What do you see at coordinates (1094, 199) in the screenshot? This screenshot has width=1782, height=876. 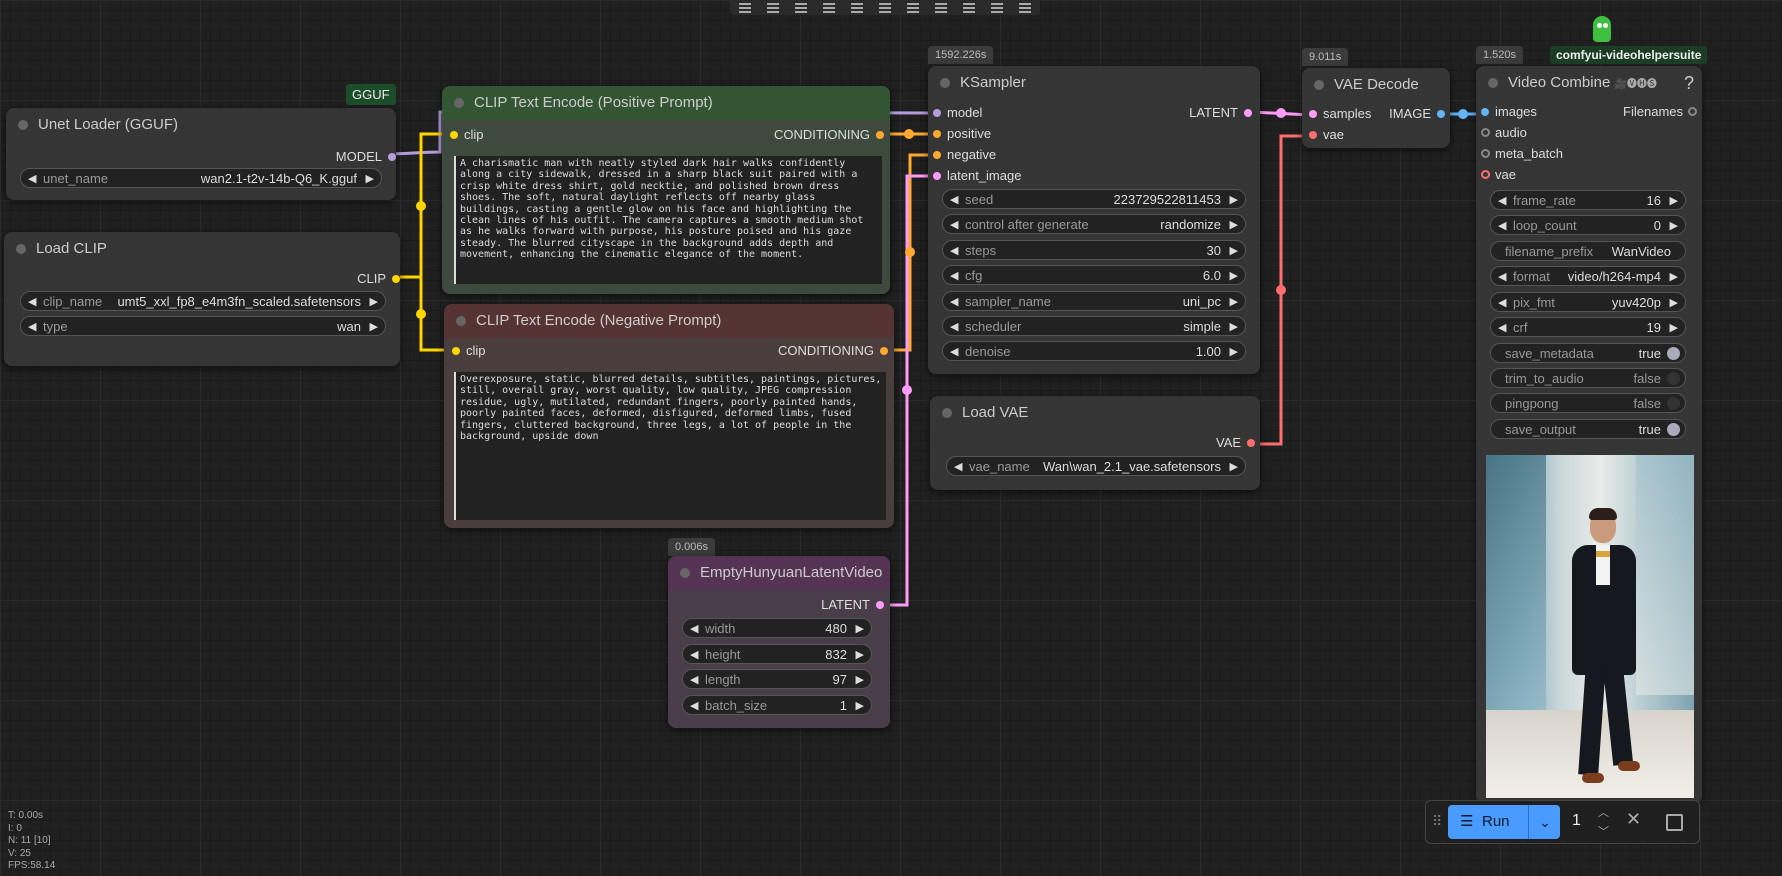 I see `seed-widget: ◀ seed 223729522811453 ▶` at bounding box center [1094, 199].